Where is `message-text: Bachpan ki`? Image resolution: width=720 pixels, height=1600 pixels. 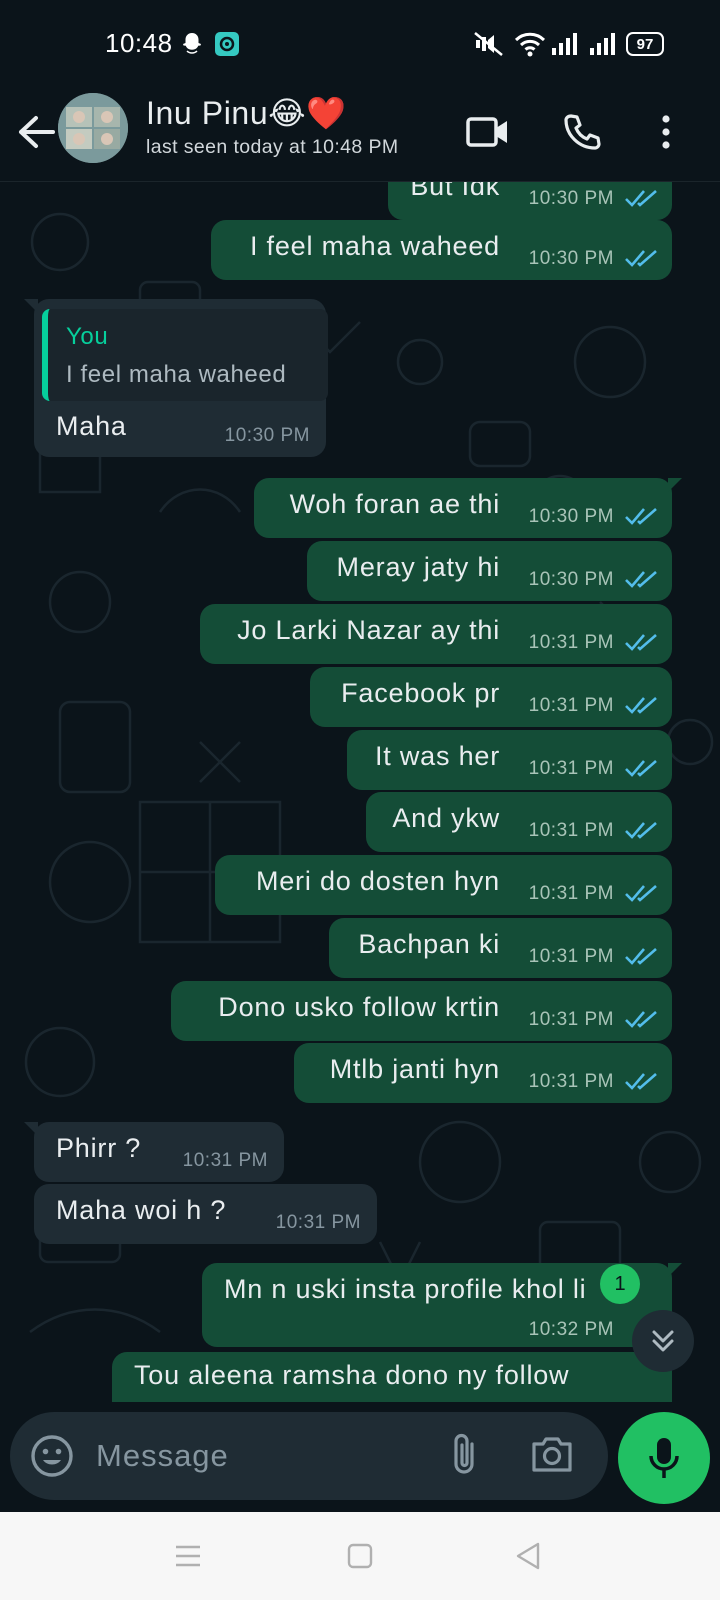 message-text: Bachpan ki is located at coordinates (429, 944).